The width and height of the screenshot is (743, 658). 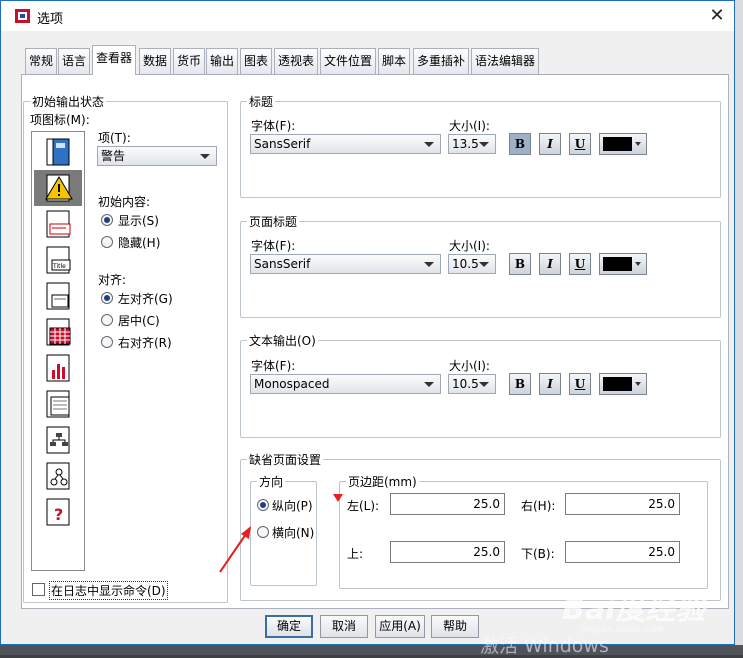 I want to click on tab-data: 数据, so click(x=155, y=61).